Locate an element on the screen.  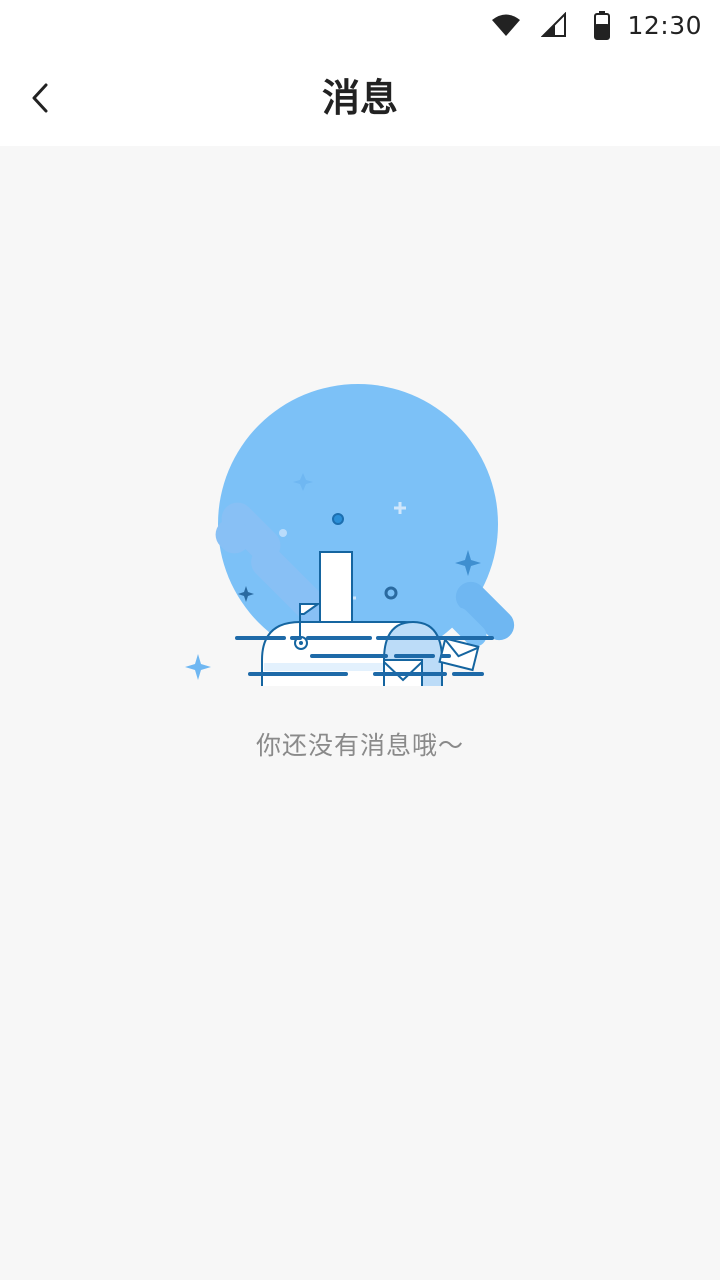
status-icons: 12:30 is located at coordinates (596, 25).